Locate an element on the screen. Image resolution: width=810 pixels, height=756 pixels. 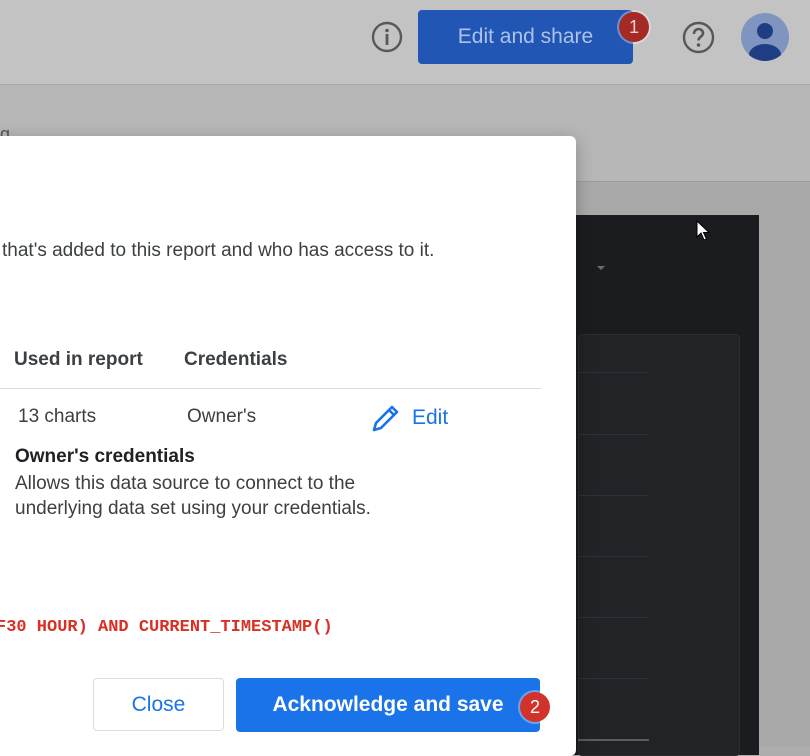
step-badge-2: 2 is located at coordinates (535, 707).